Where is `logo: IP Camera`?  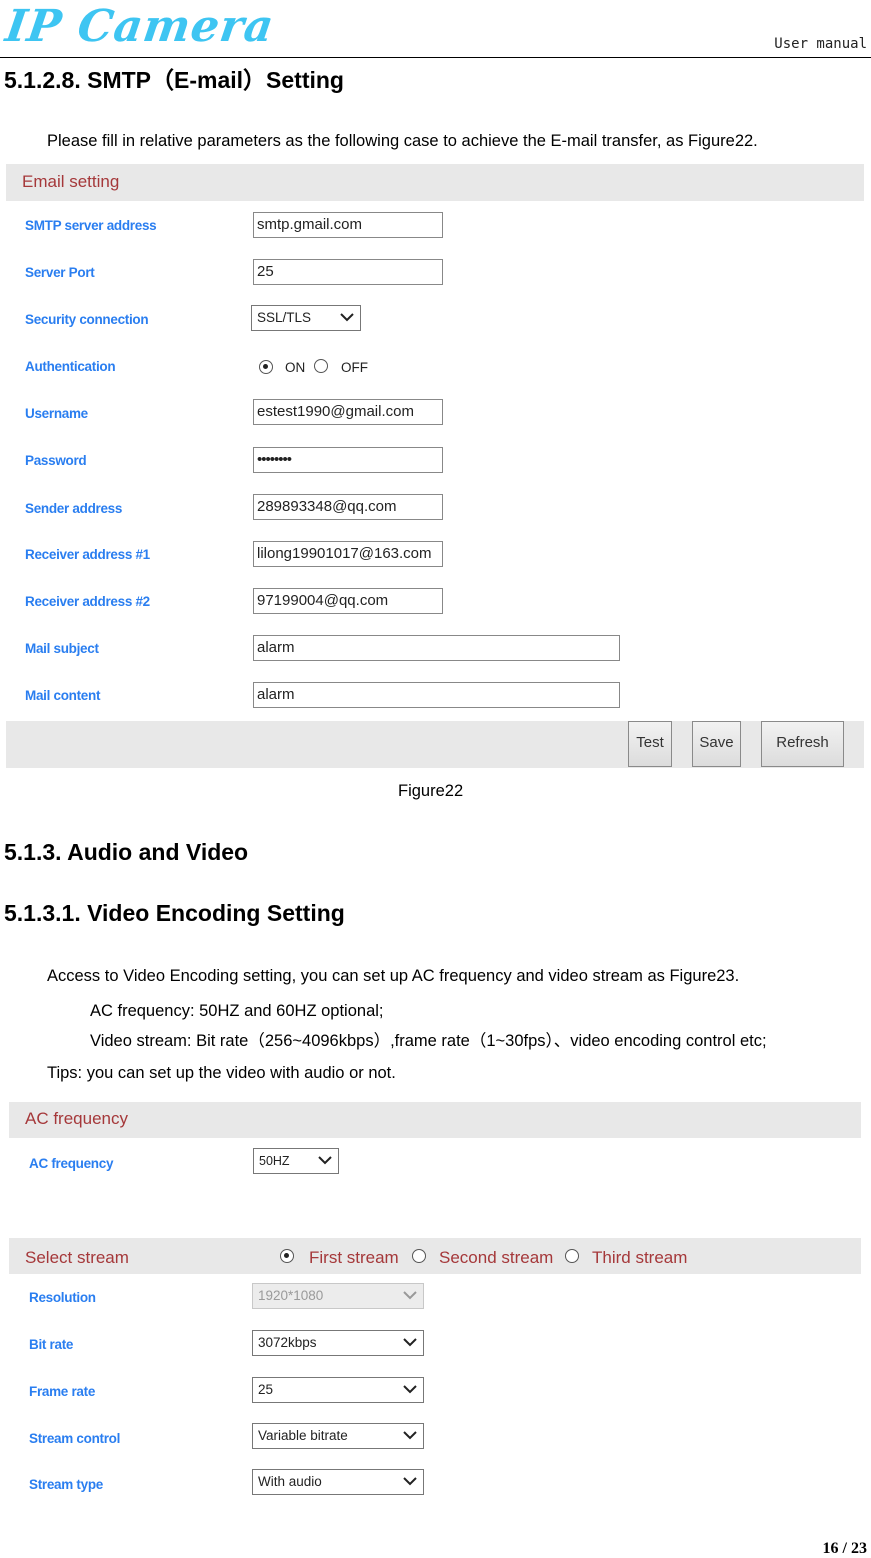 logo: IP Camera is located at coordinates (140, 26).